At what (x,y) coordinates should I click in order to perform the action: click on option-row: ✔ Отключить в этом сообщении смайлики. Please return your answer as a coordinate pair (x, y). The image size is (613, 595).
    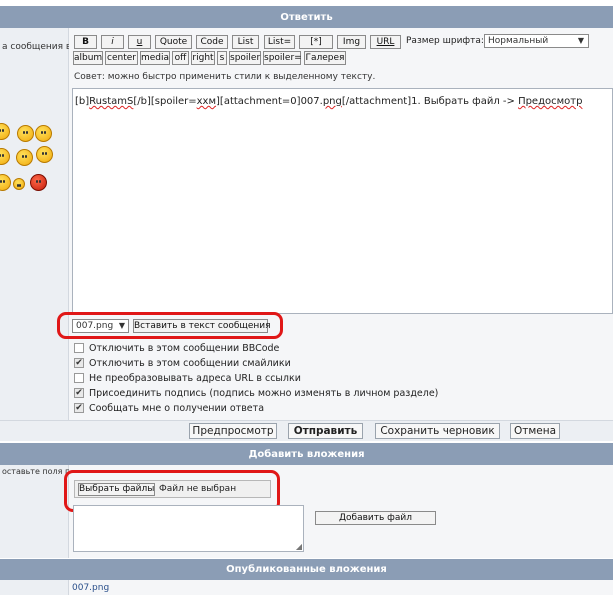
    Looking at the image, I should click on (182, 363).